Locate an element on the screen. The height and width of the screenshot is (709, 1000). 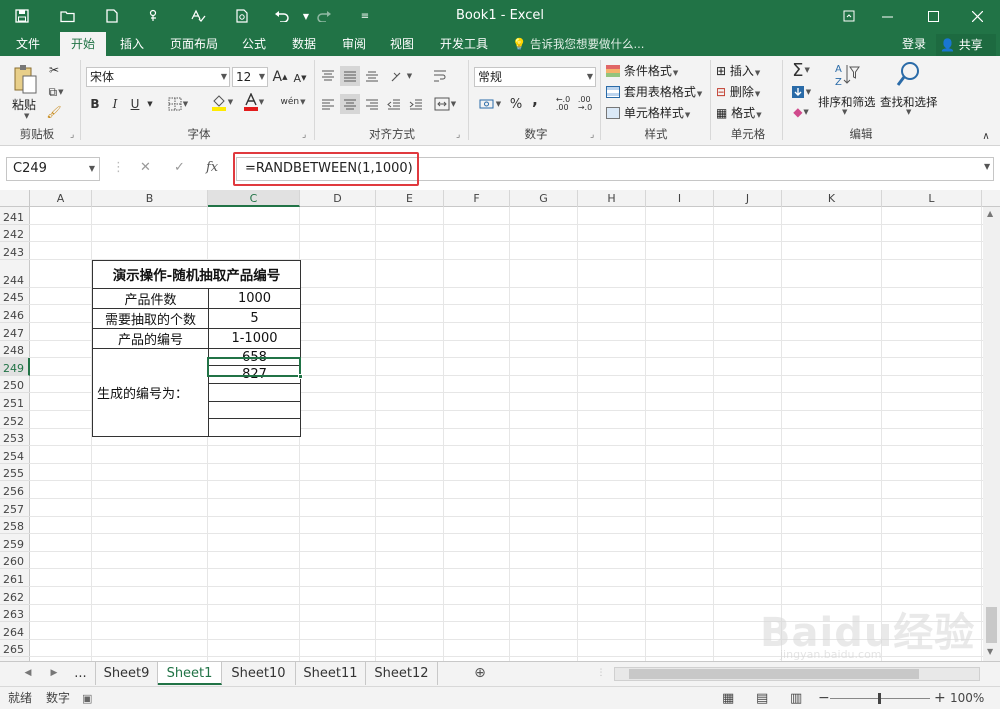
scroll-down-icon: ▼ is located at coordinates (990, 651).